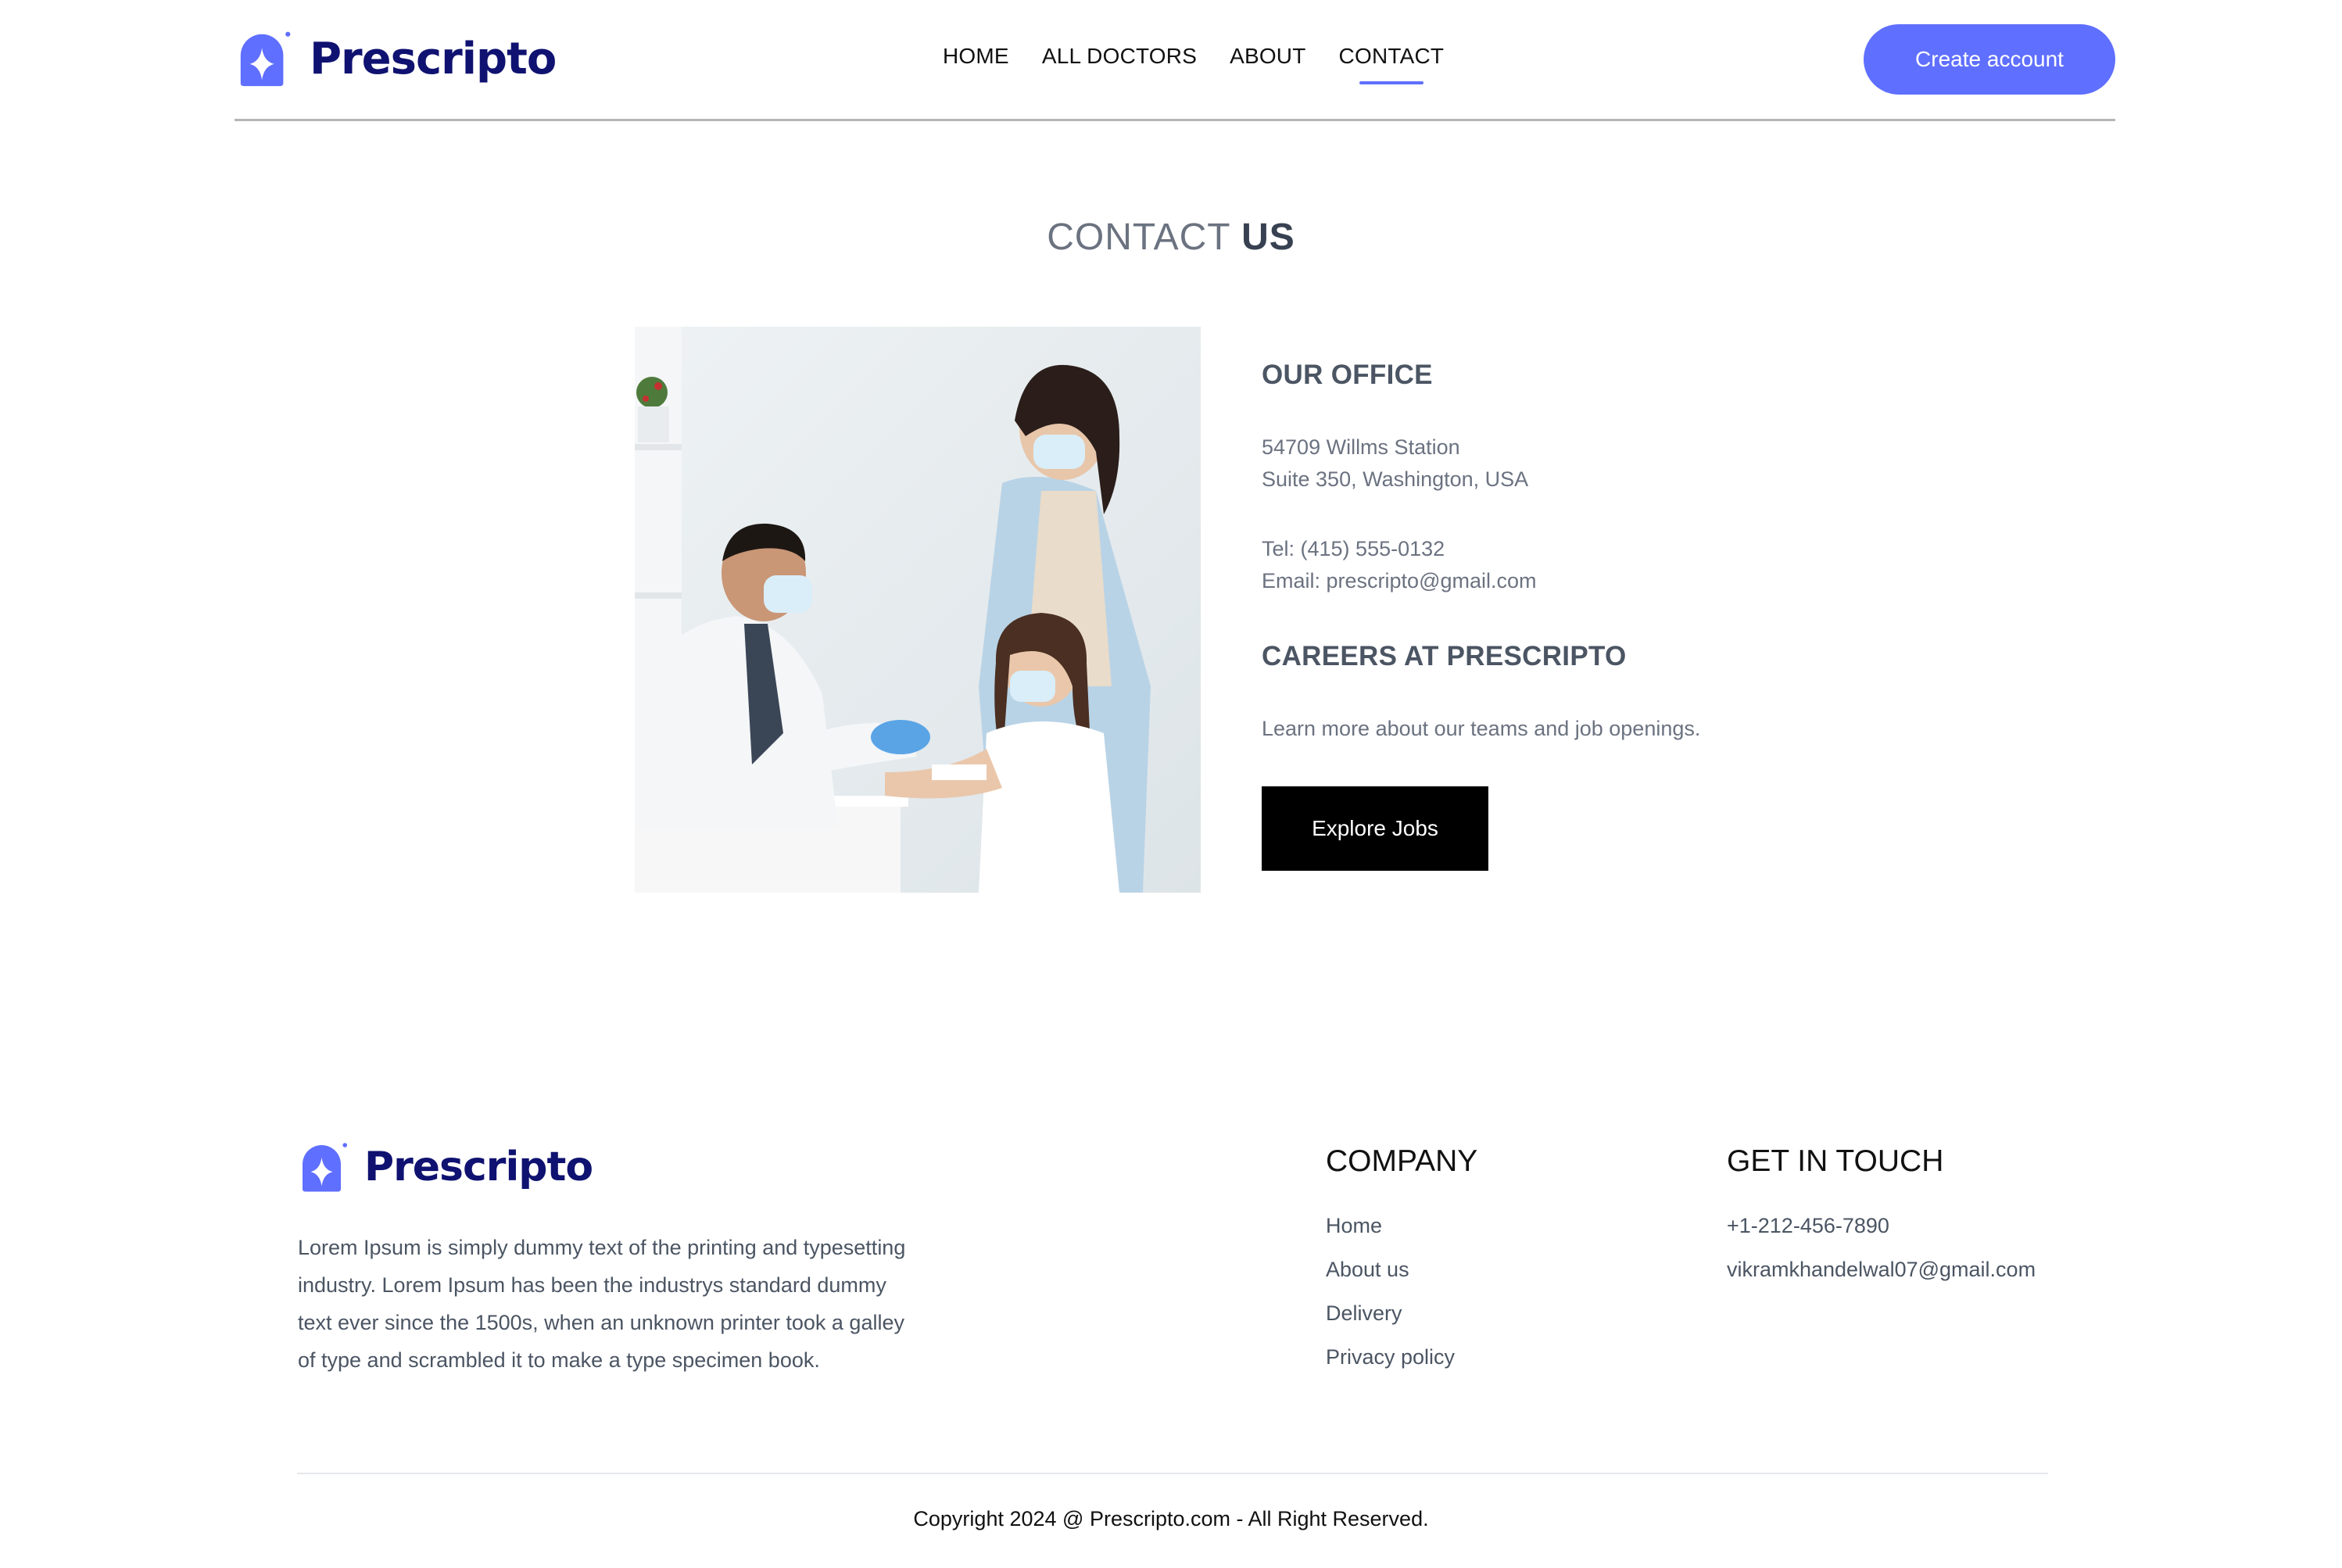  I want to click on nav-home: HOME, so click(976, 56).